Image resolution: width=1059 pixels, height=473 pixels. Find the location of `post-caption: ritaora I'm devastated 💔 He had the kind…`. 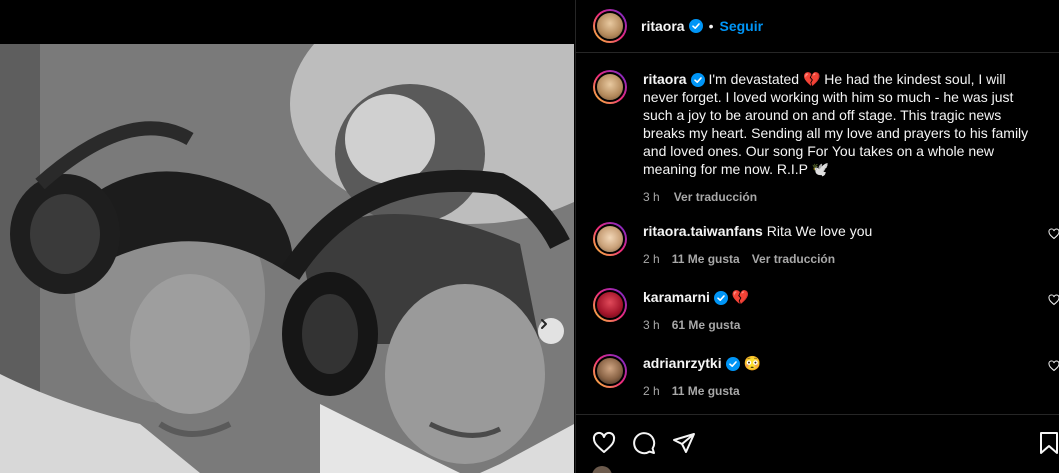

post-caption: ritaora I'm devastated 💔 He had the kind… is located at coordinates (818, 138).